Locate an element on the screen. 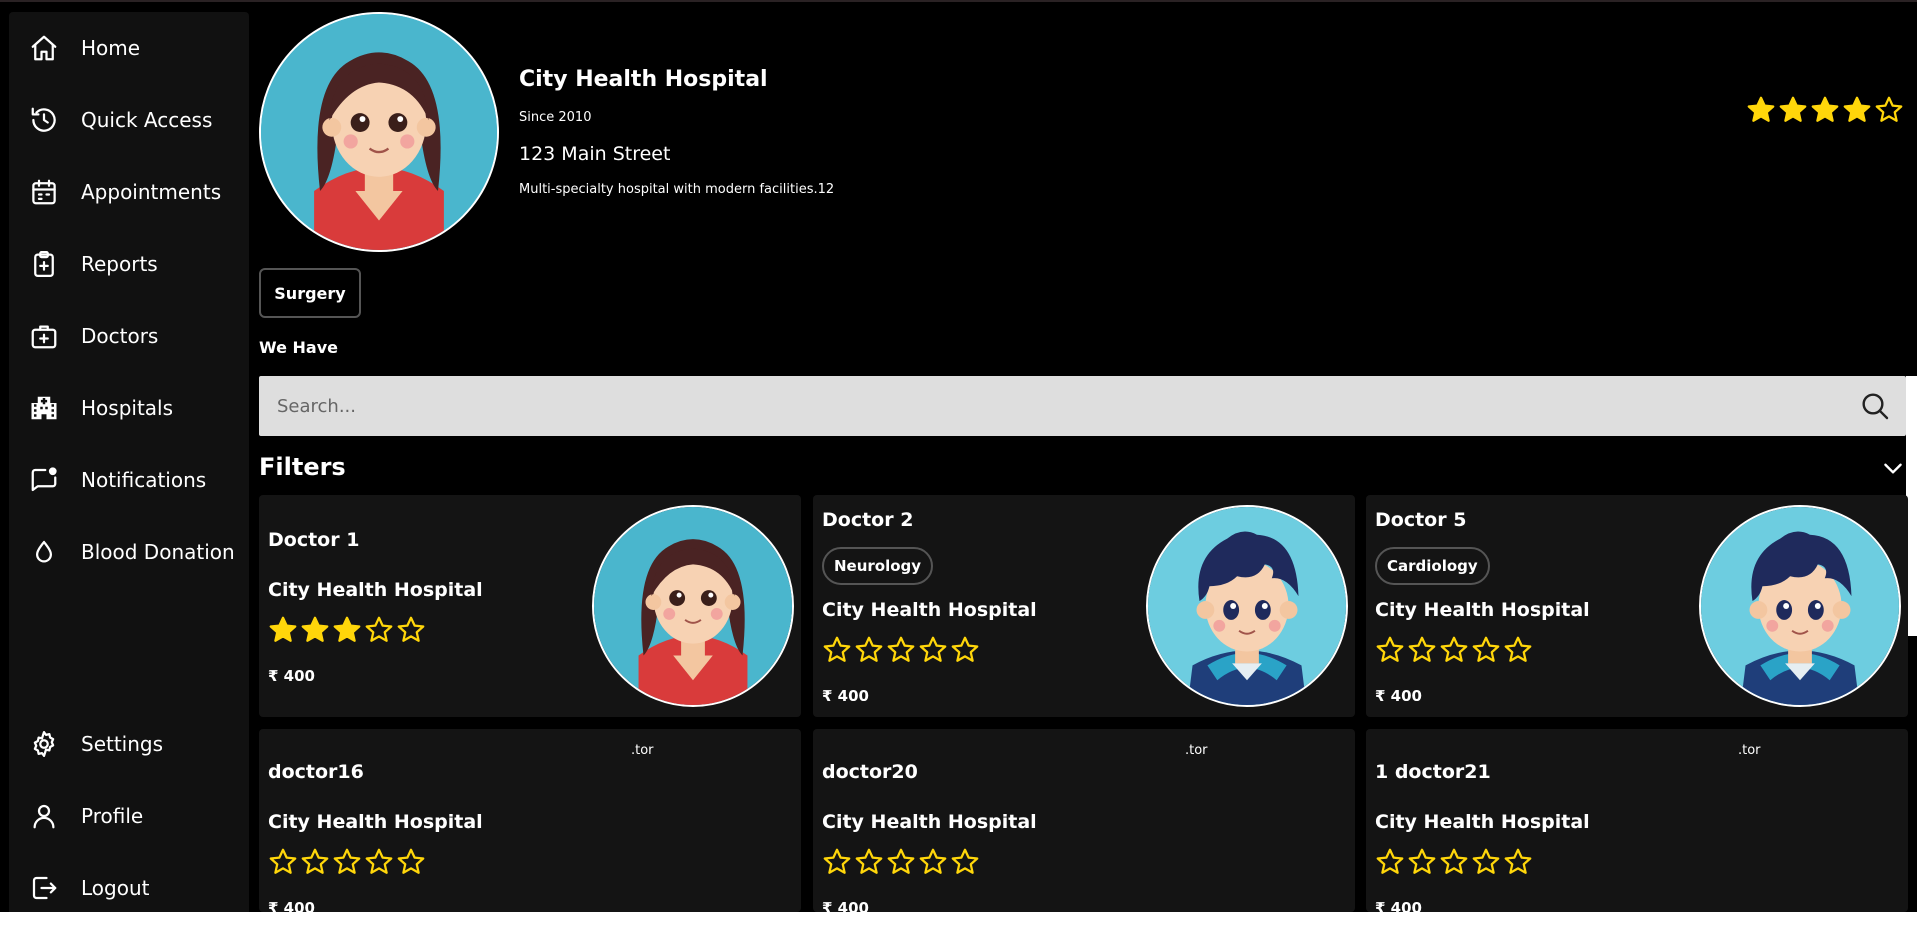 The width and height of the screenshot is (1917, 926). hospital-address: 123 Main Street is located at coordinates (595, 154).